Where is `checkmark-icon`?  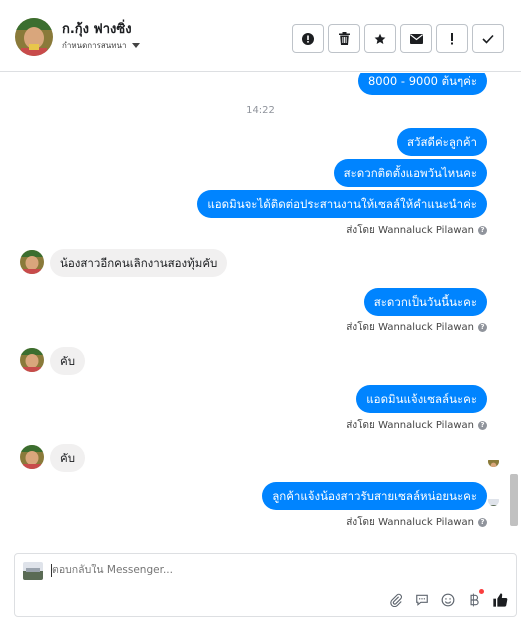 checkmark-icon is located at coordinates (488, 39).